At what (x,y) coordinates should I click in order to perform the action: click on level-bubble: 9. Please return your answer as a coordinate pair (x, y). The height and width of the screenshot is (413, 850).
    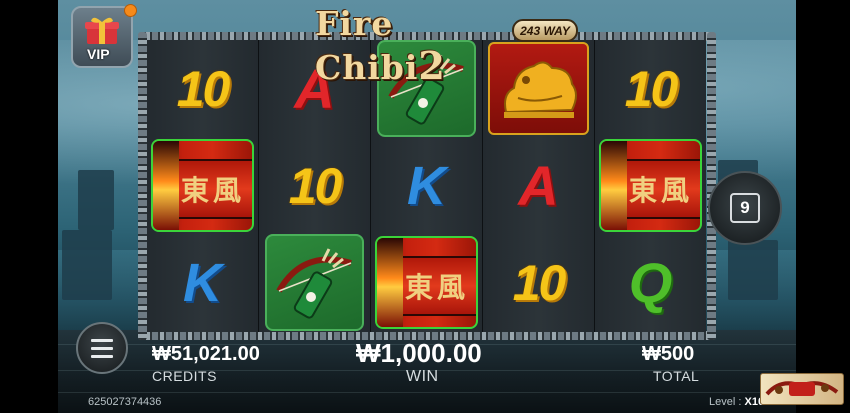
    Looking at the image, I should click on (745, 208).